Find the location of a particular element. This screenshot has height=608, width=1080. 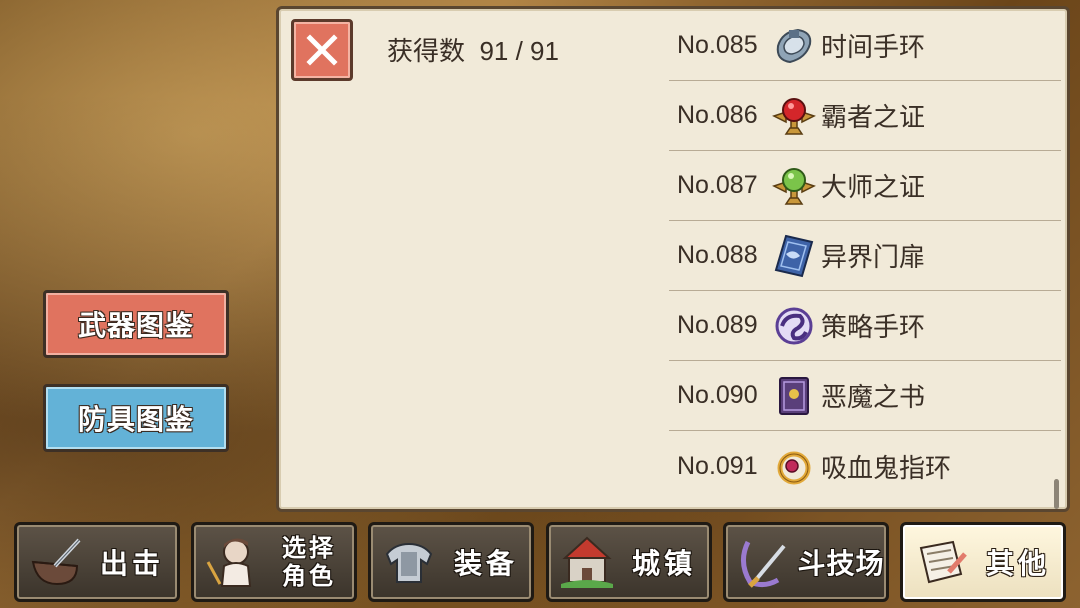

nav-label-line2: 角色 is located at coordinates (309, 576).